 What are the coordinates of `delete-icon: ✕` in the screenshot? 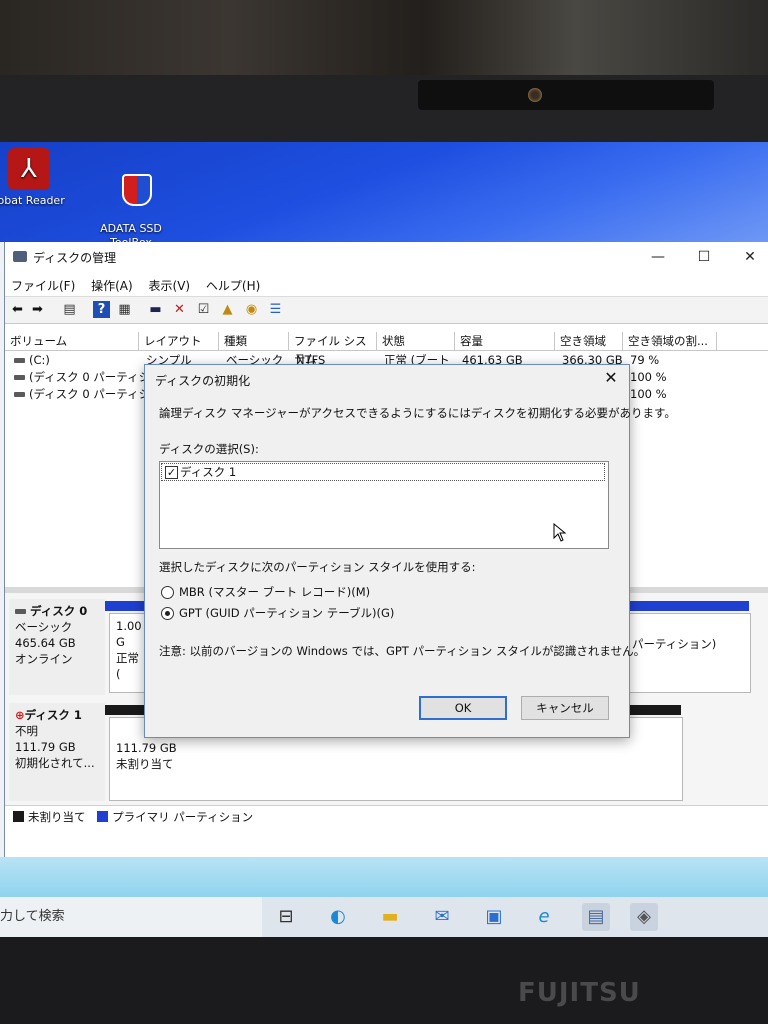 It's located at (179, 309).